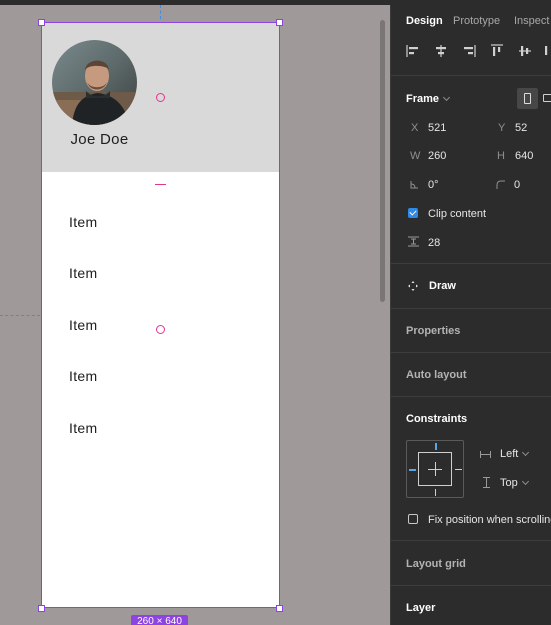 The width and height of the screenshot is (551, 625). I want to click on constraint-widget, so click(435, 469).